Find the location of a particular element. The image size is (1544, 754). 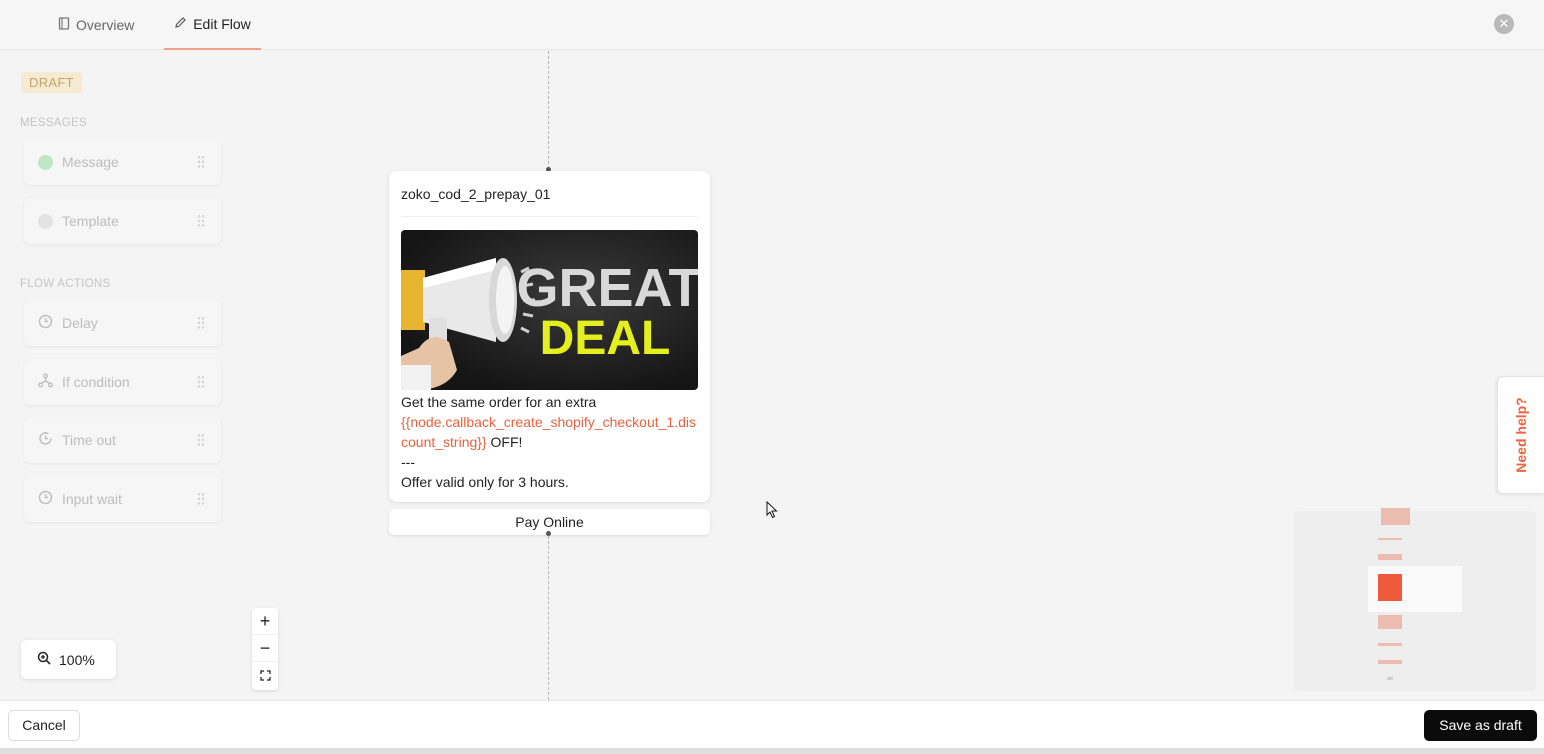

zoom-level-indicator: 100% is located at coordinates (68, 659).